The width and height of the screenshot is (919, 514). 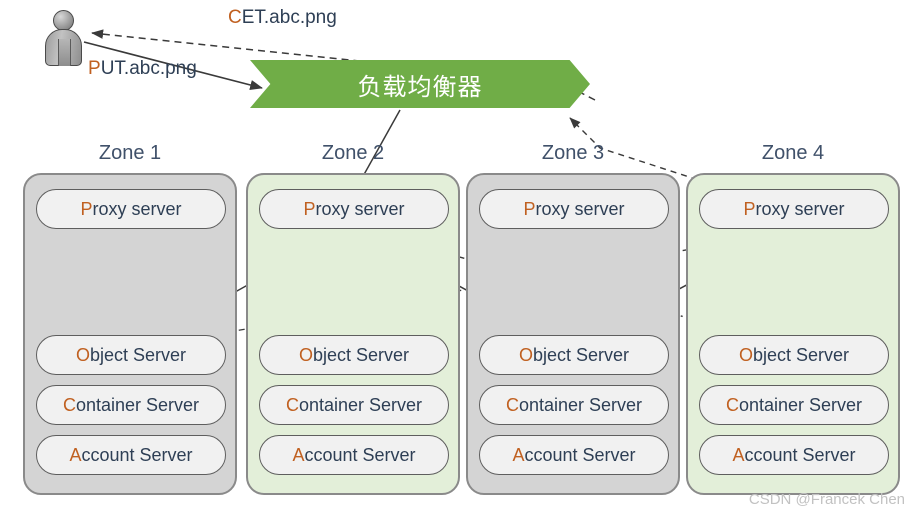 What do you see at coordinates (309, 208) in the screenshot?
I see `zone2-proxy-lead: P` at bounding box center [309, 208].